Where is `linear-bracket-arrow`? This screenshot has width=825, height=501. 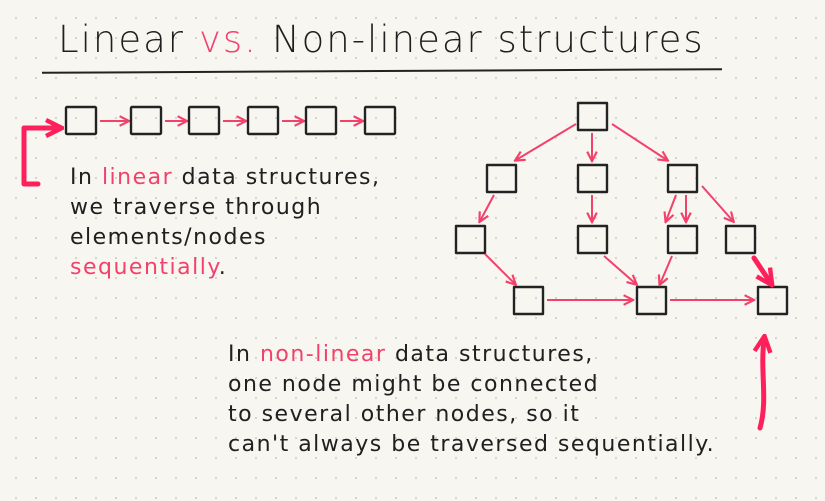 linear-bracket-arrow is located at coordinates (39, 157).